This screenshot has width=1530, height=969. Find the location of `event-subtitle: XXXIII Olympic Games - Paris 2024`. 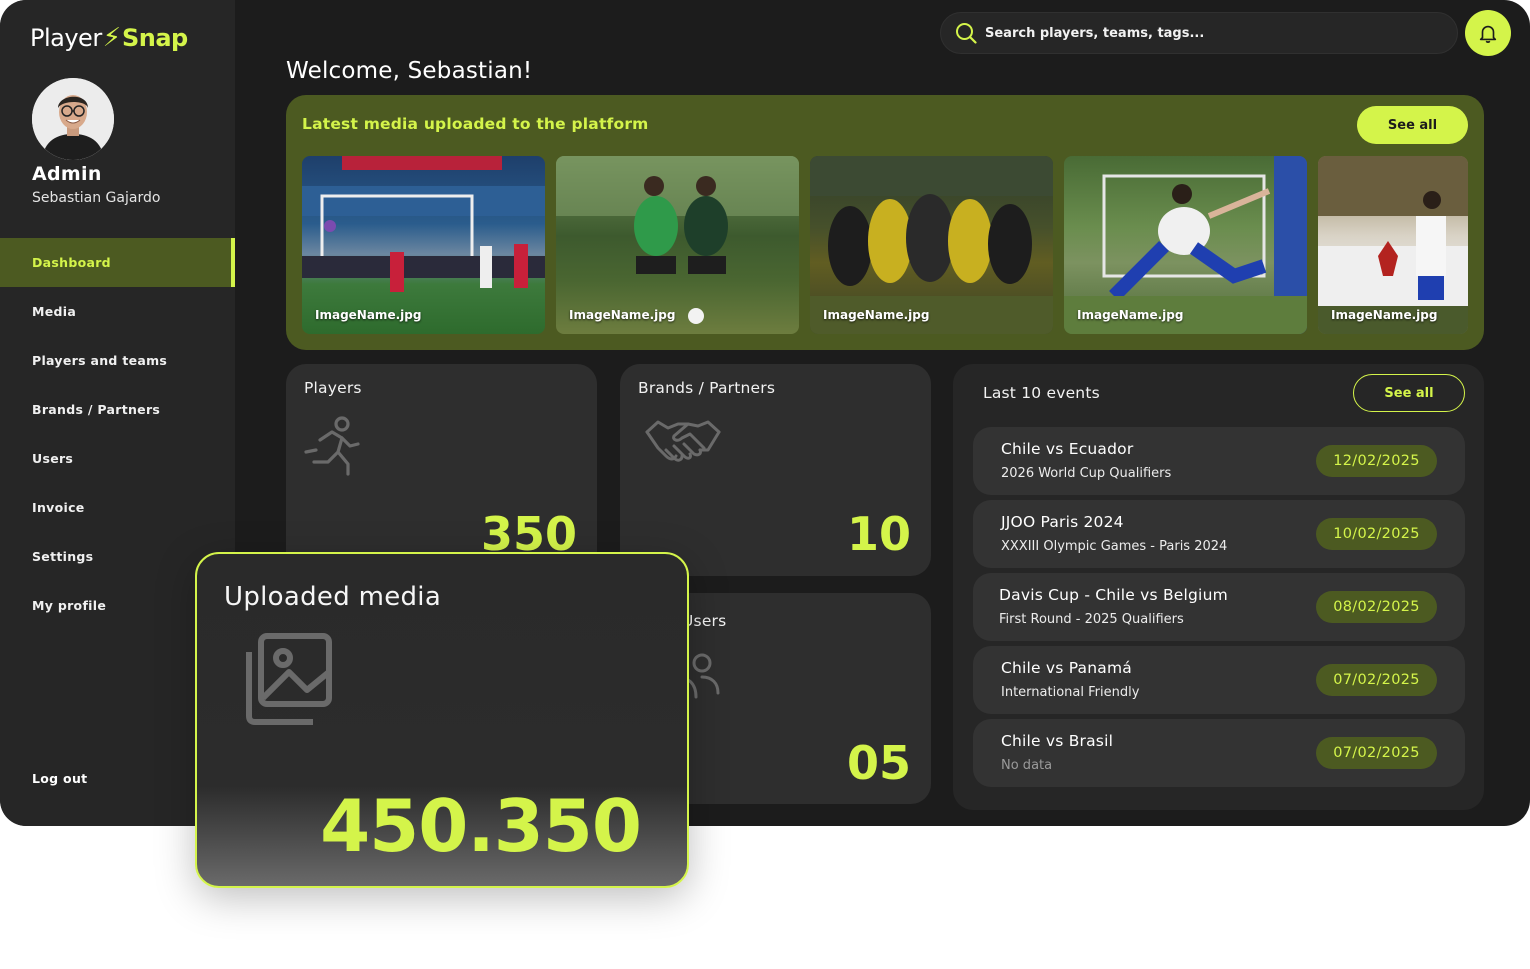

event-subtitle: XXXIII Olympic Games - Paris 2024 is located at coordinates (1114, 546).